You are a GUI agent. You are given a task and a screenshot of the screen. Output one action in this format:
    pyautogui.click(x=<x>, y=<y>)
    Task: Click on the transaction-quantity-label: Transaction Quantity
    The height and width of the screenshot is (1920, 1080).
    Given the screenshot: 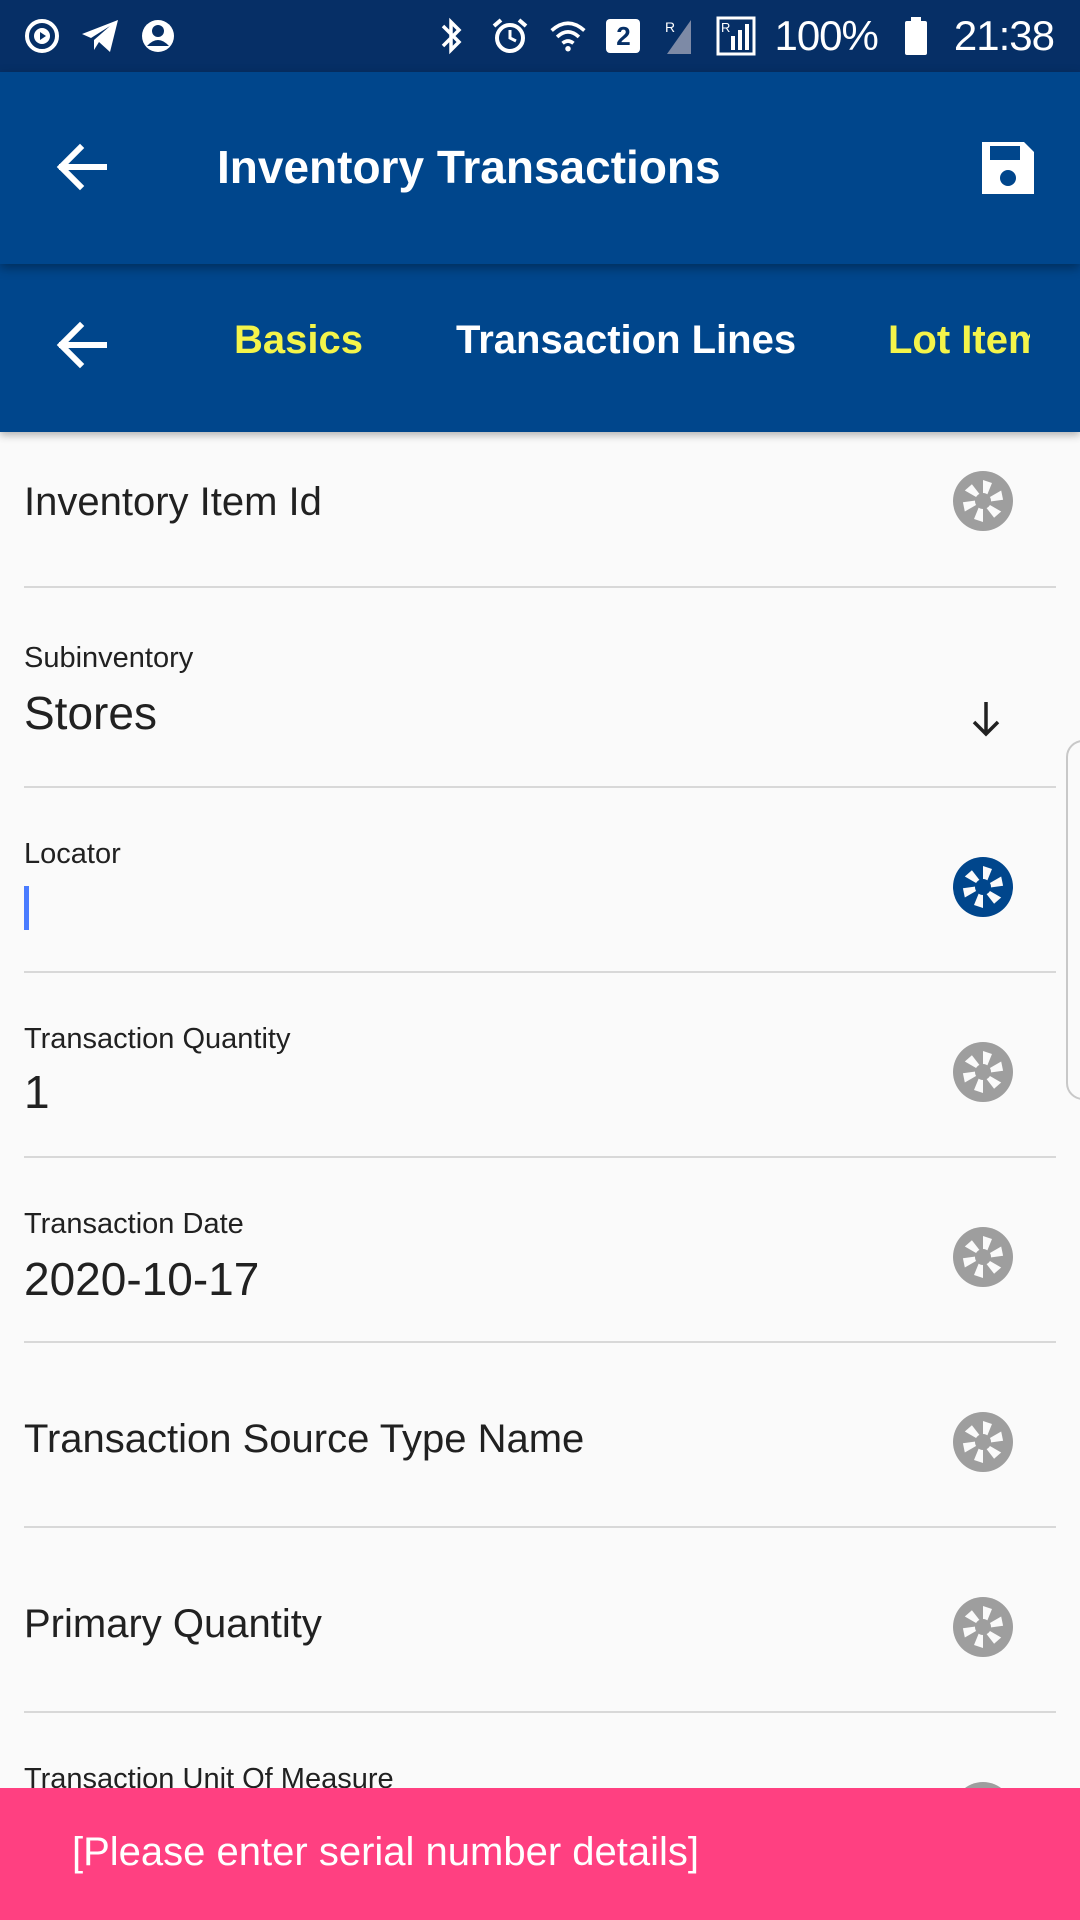 What is the action you would take?
    pyautogui.click(x=157, y=1039)
    